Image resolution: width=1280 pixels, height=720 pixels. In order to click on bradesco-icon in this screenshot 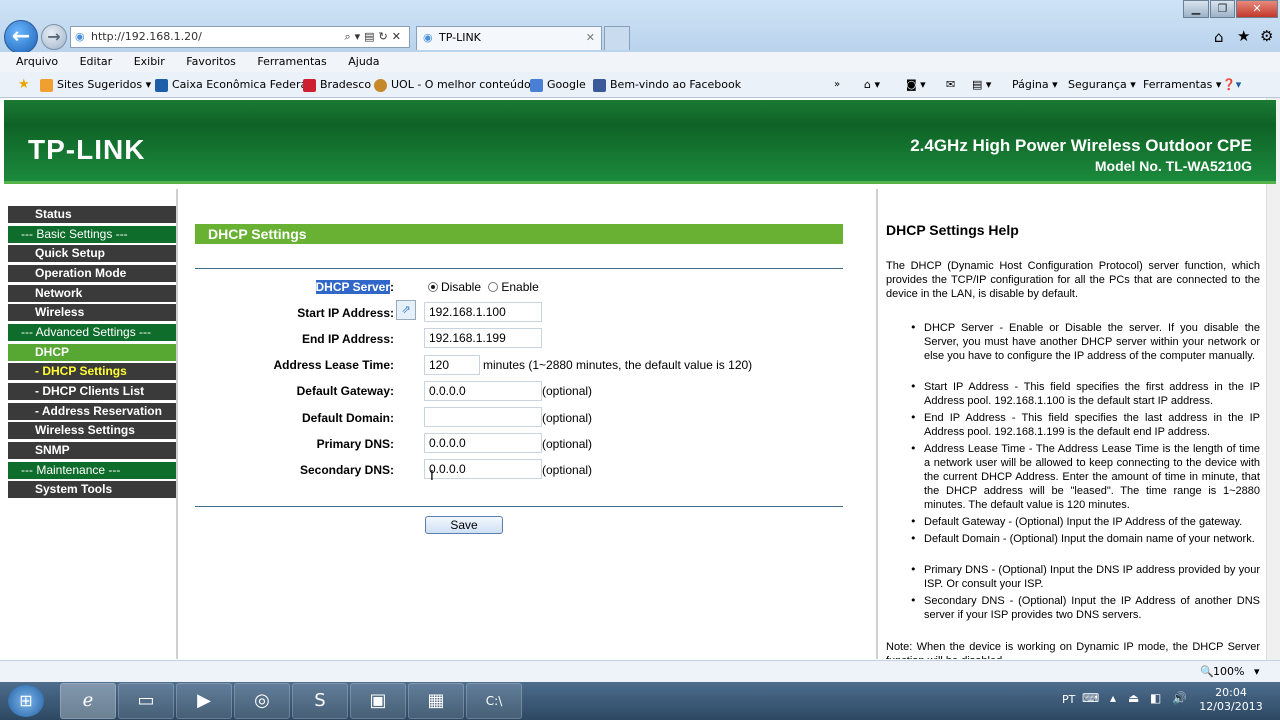, I will do `click(309, 85)`.